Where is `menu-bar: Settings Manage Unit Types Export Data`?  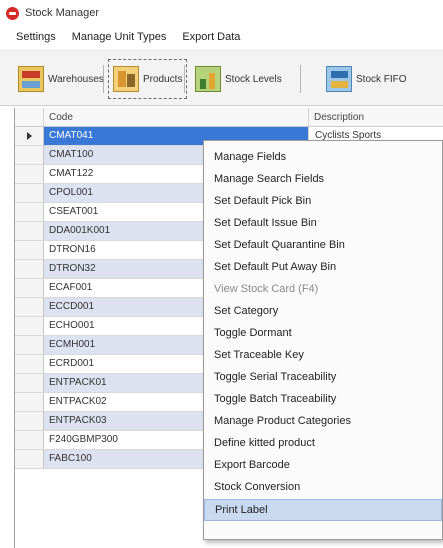
menu-bar: Settings Manage Unit Types Export Data is located at coordinates (221, 37).